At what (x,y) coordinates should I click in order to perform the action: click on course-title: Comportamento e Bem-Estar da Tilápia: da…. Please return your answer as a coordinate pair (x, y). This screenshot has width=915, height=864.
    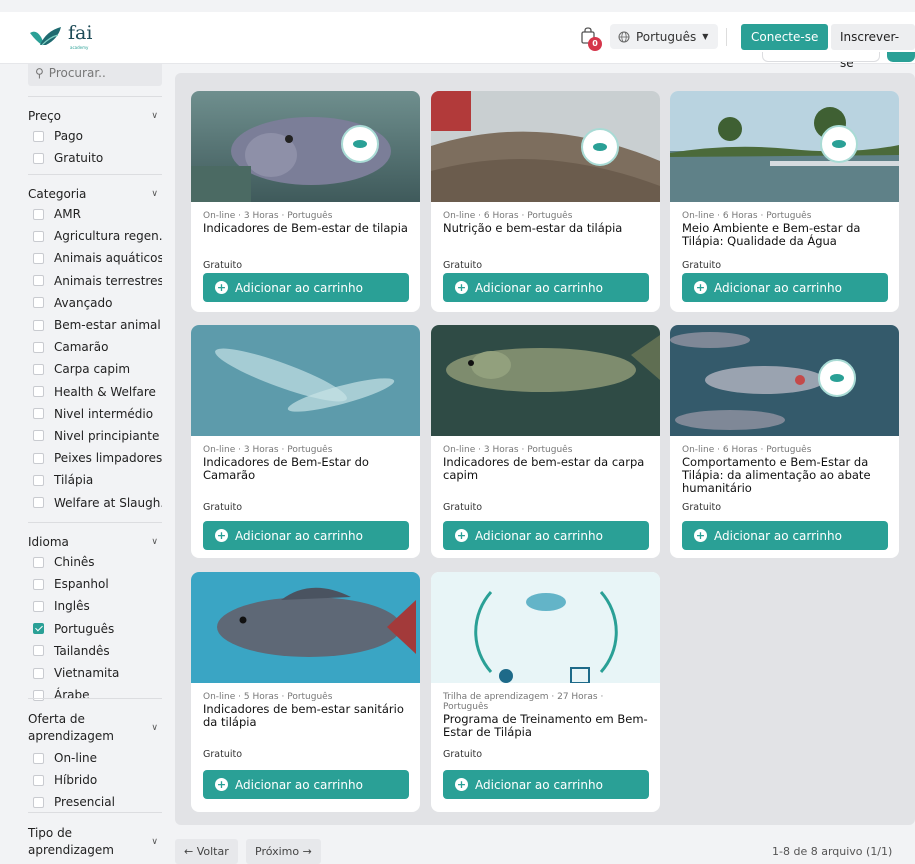
    Looking at the image, I should click on (784, 475).